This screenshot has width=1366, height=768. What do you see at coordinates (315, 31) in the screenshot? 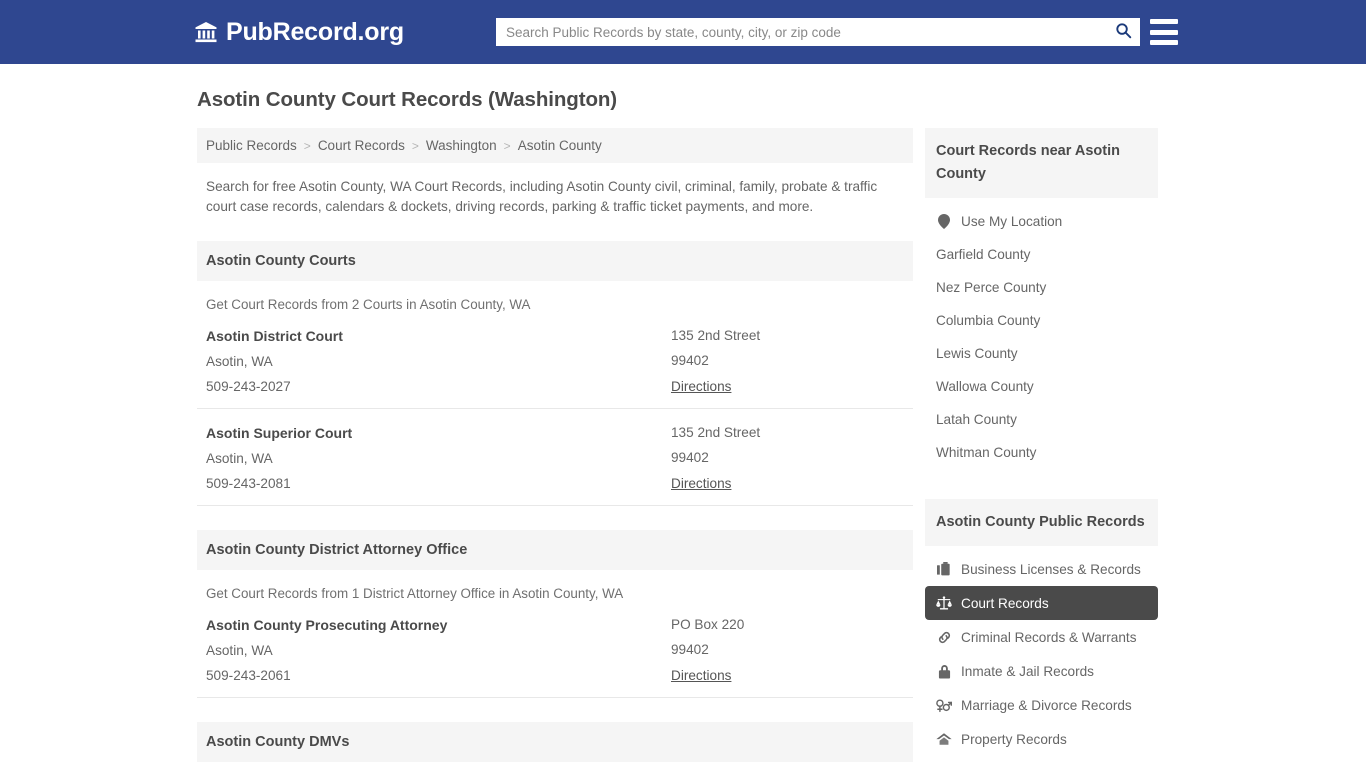
I see `site-logo-text: PubRecord.org` at bounding box center [315, 31].